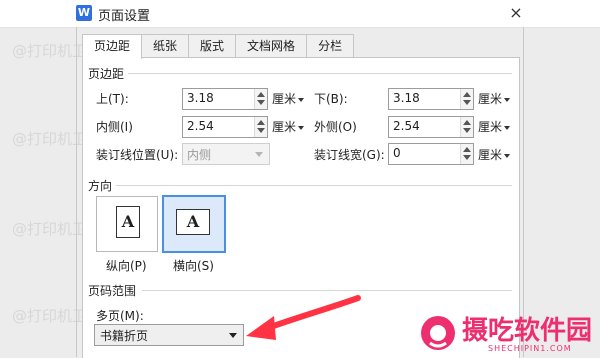 The height and width of the screenshot is (358, 600). Describe the element at coordinates (271, 45) in the screenshot. I see `tab-document-grid: 文档网格` at that location.